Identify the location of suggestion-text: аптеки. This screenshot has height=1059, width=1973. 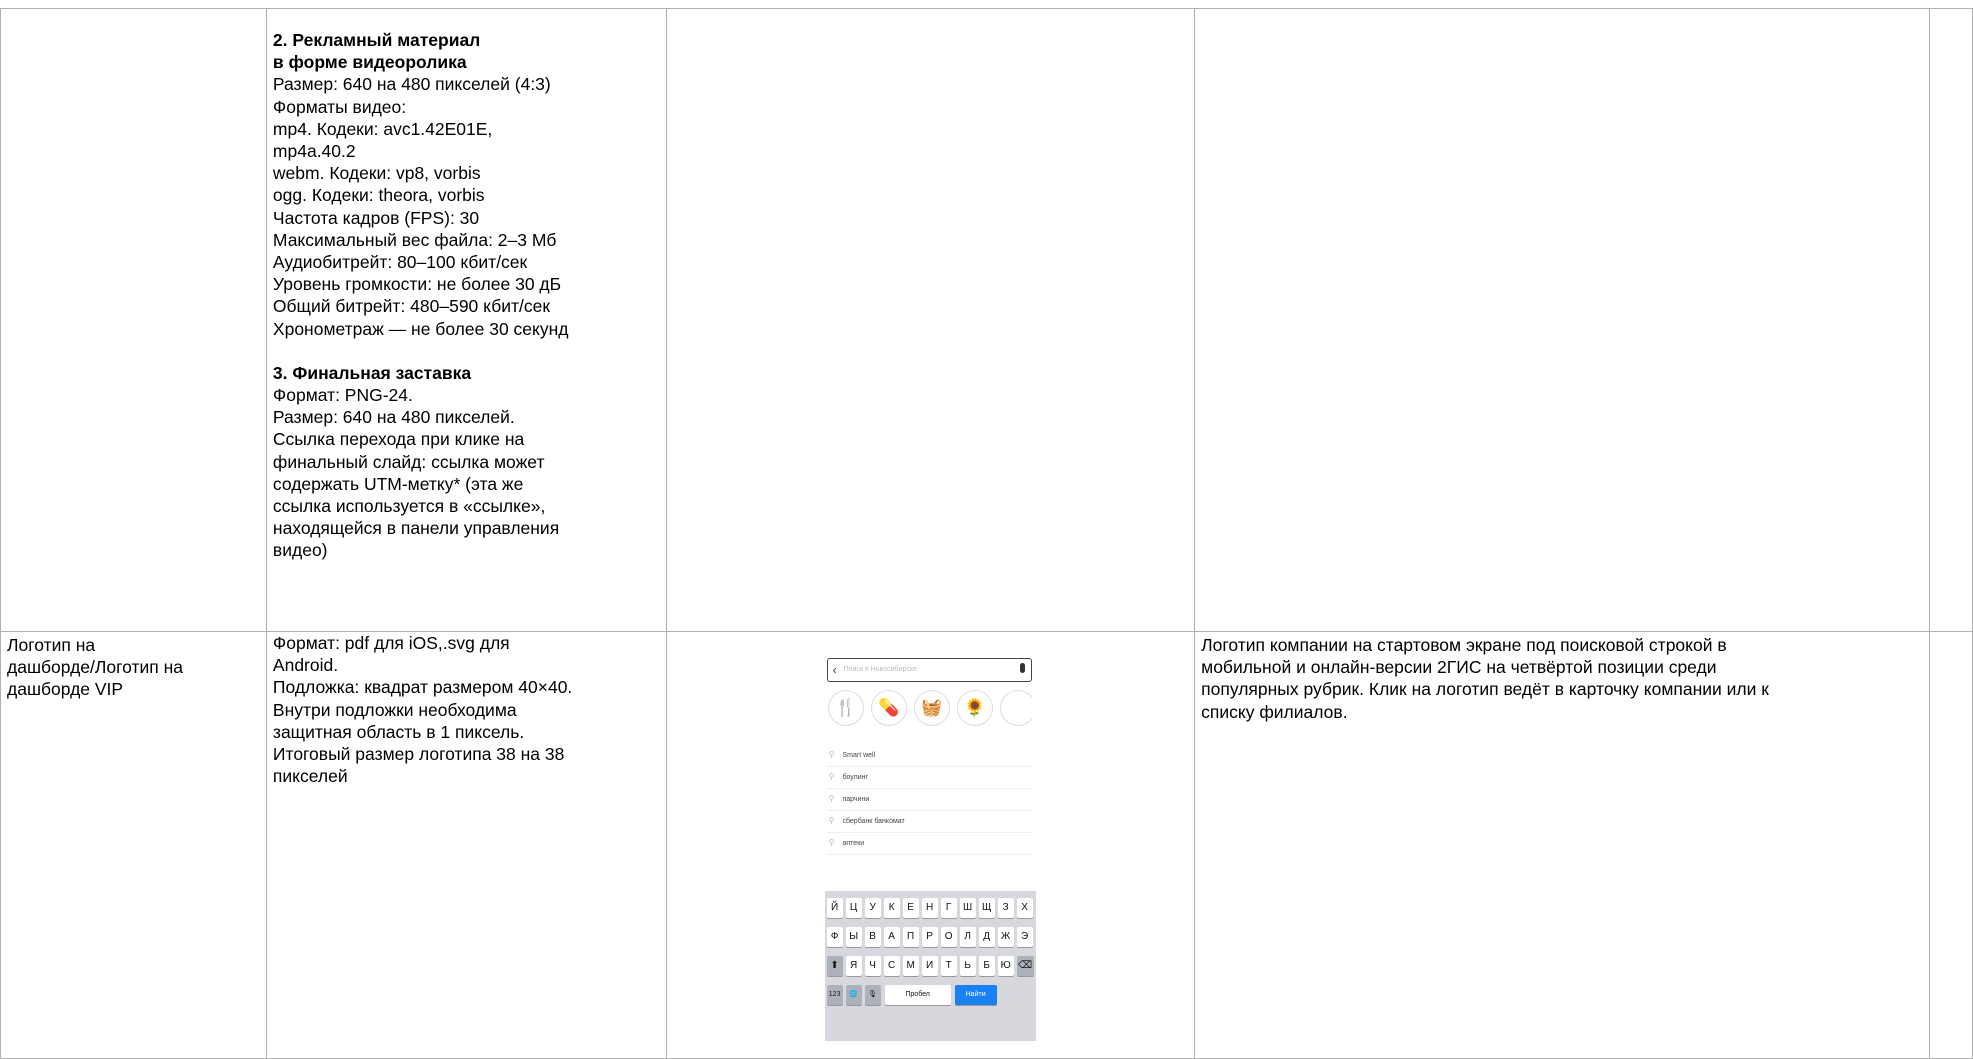
(853, 843).